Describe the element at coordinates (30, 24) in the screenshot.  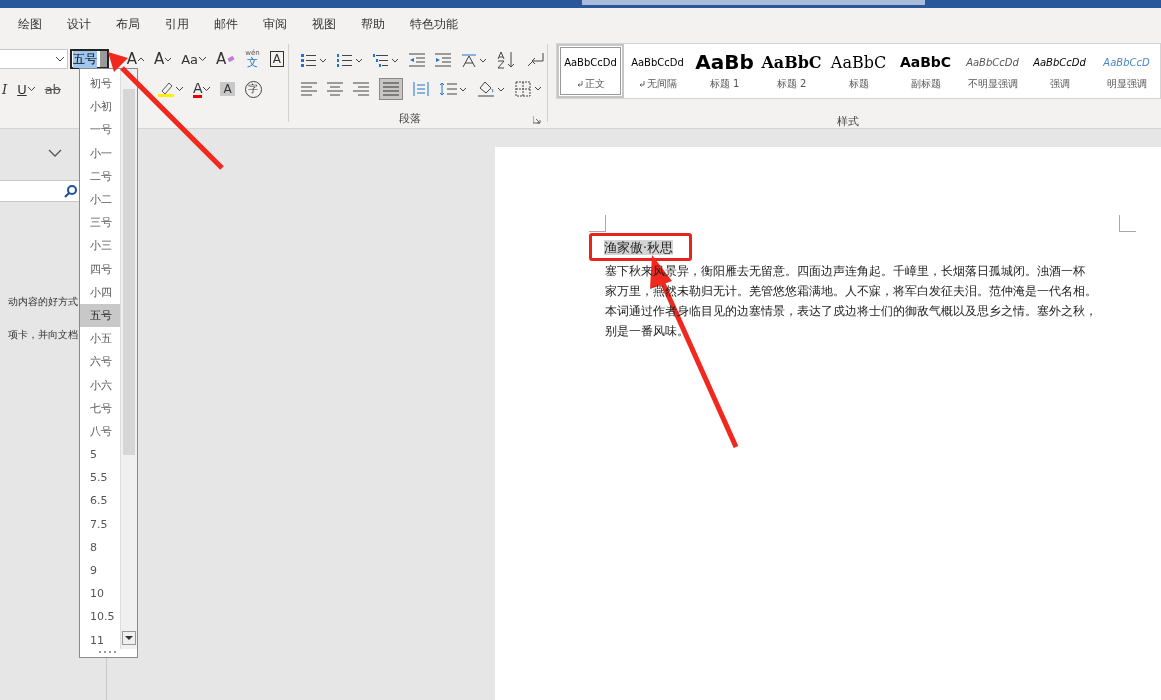
I see `ribbon-tab: 绘图` at that location.